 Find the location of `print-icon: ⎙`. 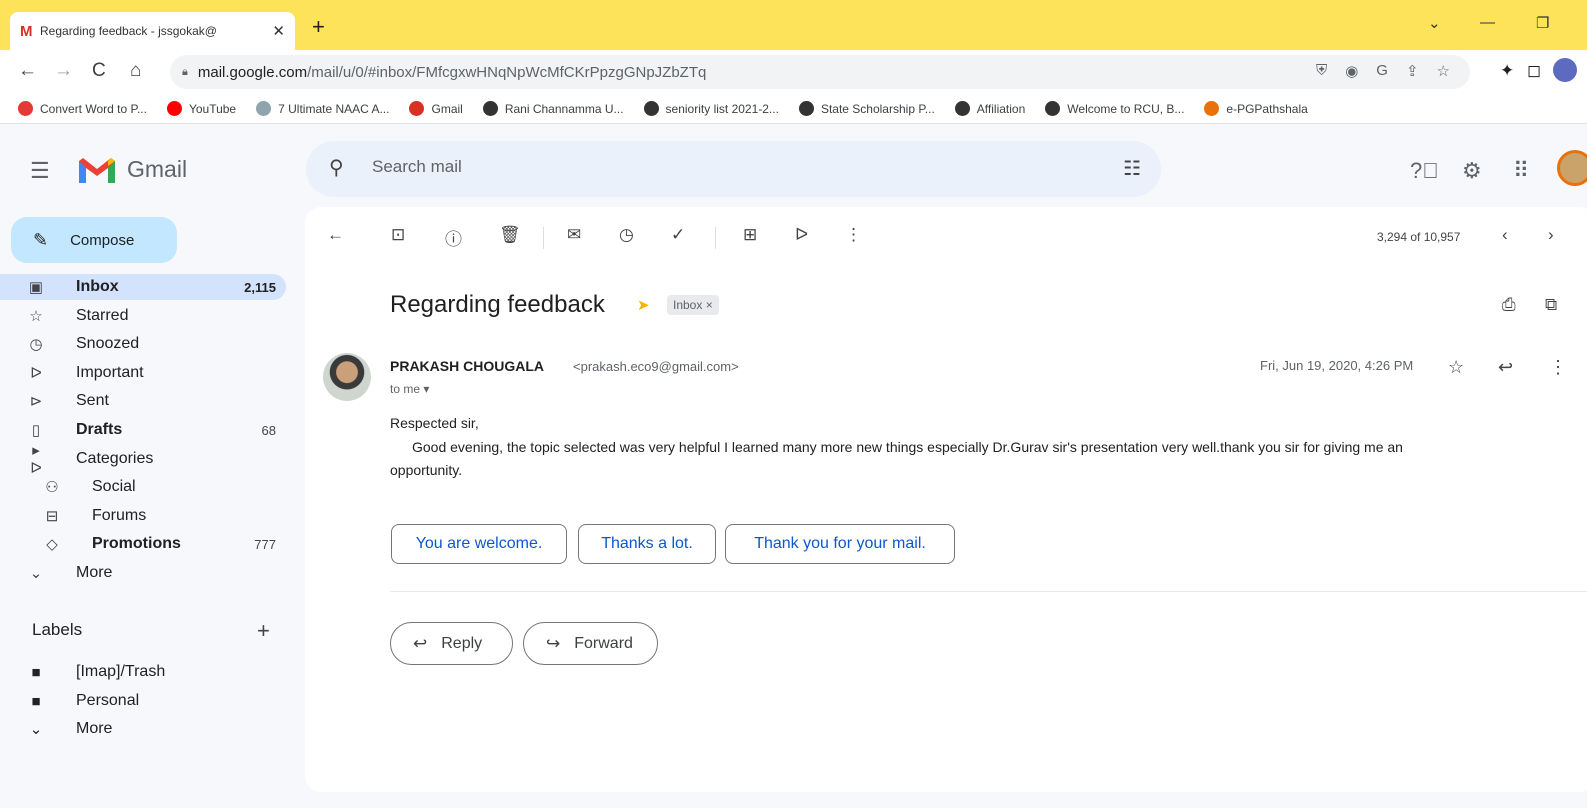

print-icon: ⎙ is located at coordinates (1509, 305).